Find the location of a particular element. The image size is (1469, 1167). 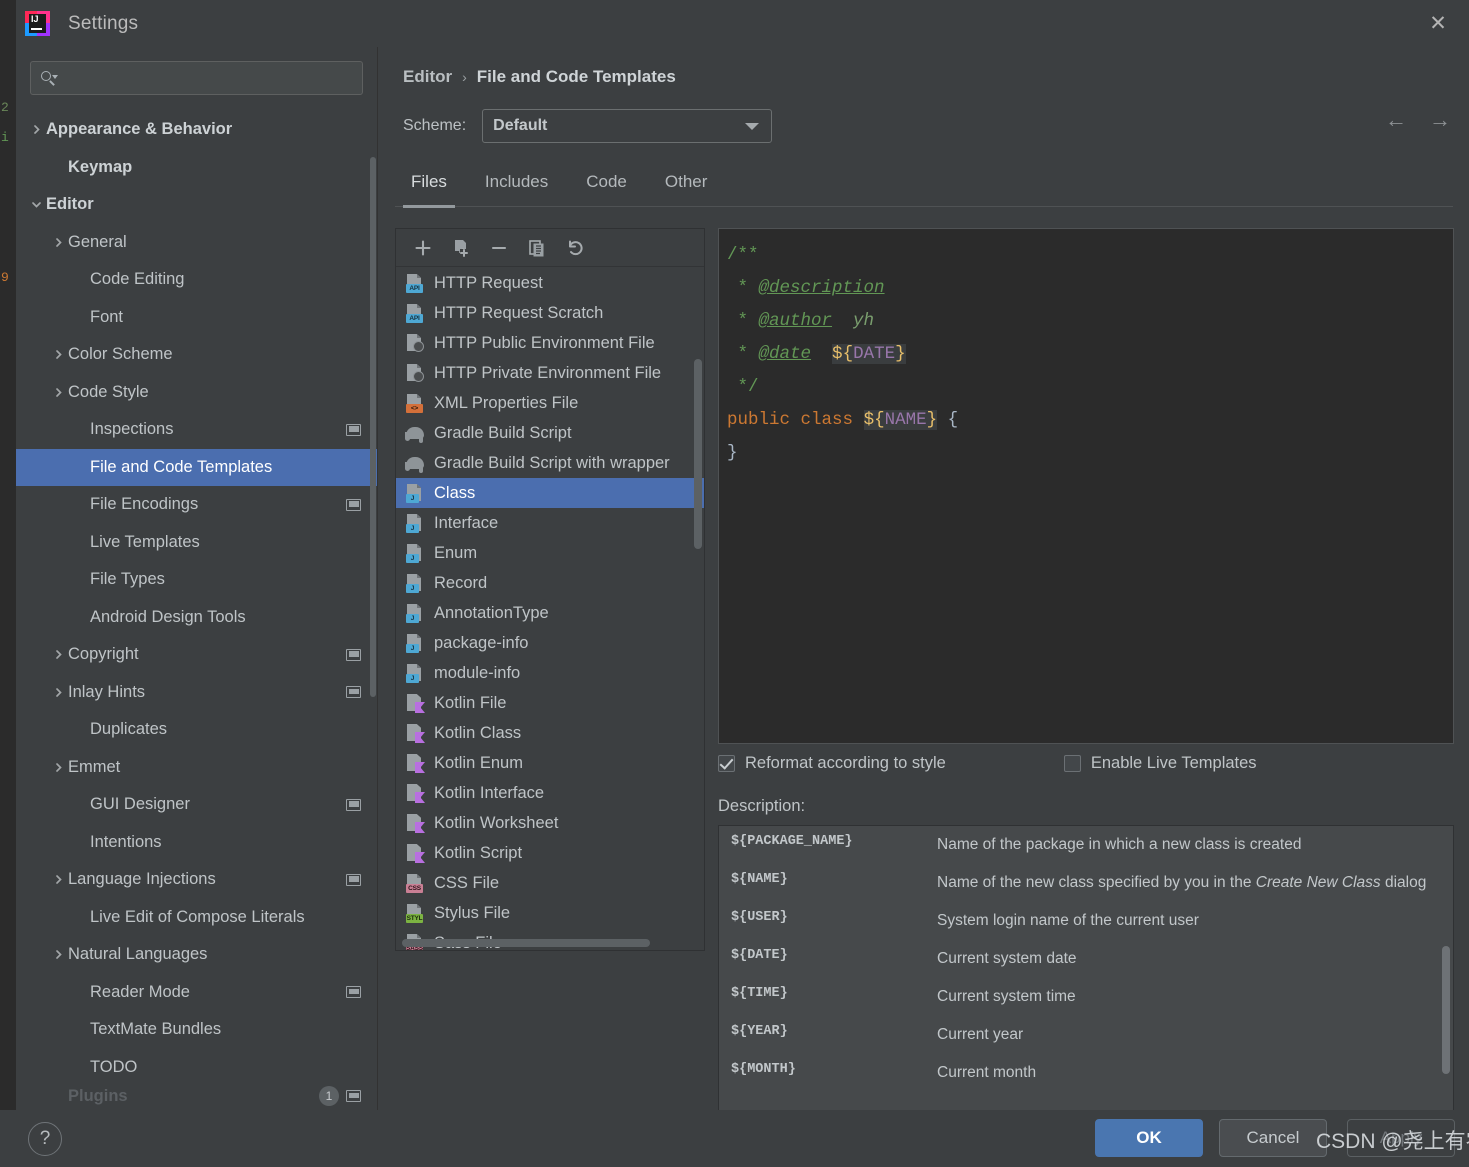

sidebar-item-code-editing: Code Editing is located at coordinates (196, 280).